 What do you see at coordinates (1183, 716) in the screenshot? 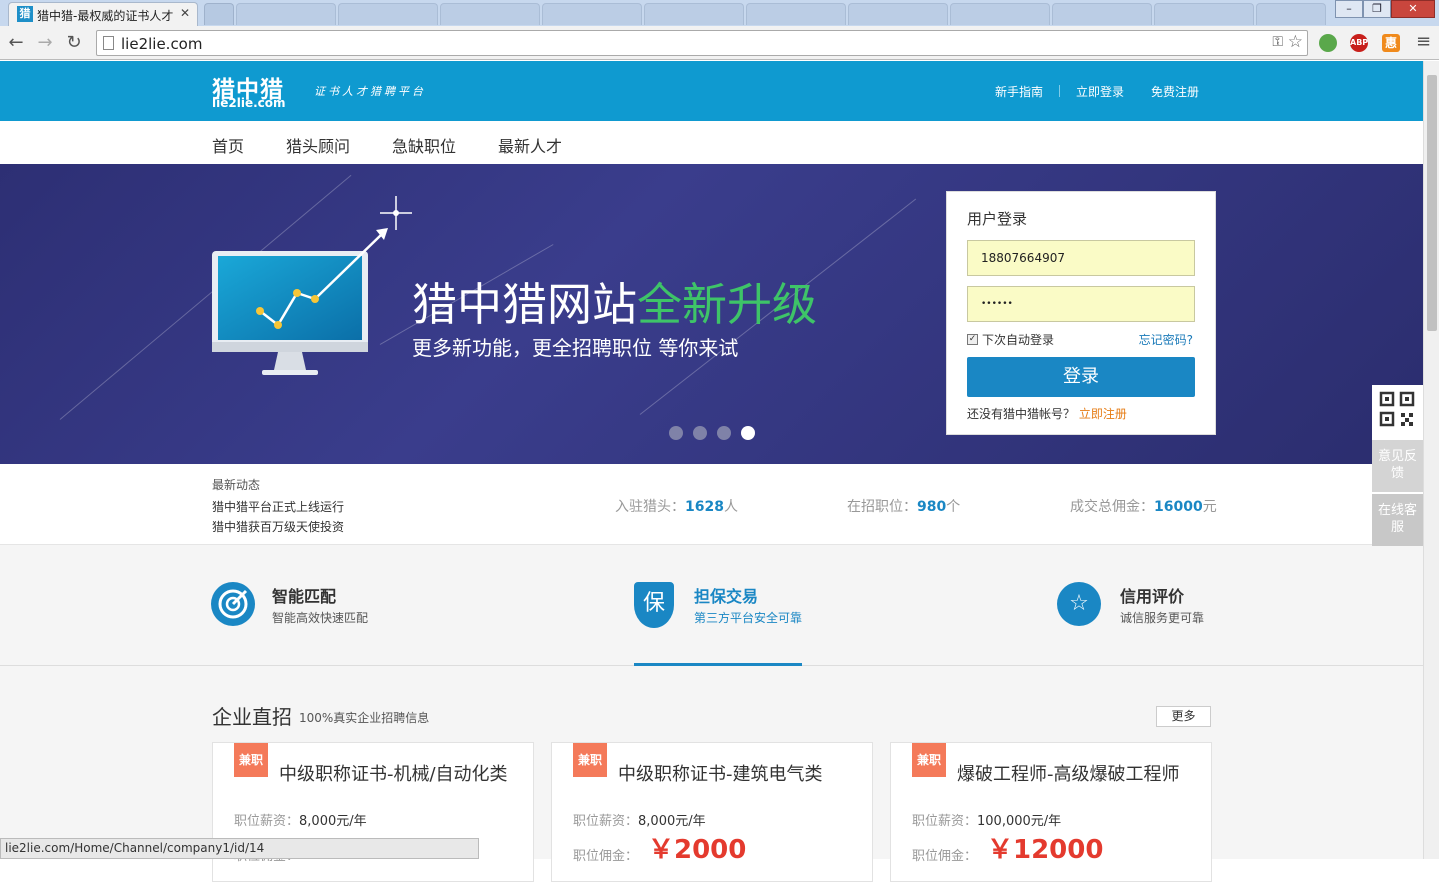
I see `more-button: 更多` at bounding box center [1183, 716].